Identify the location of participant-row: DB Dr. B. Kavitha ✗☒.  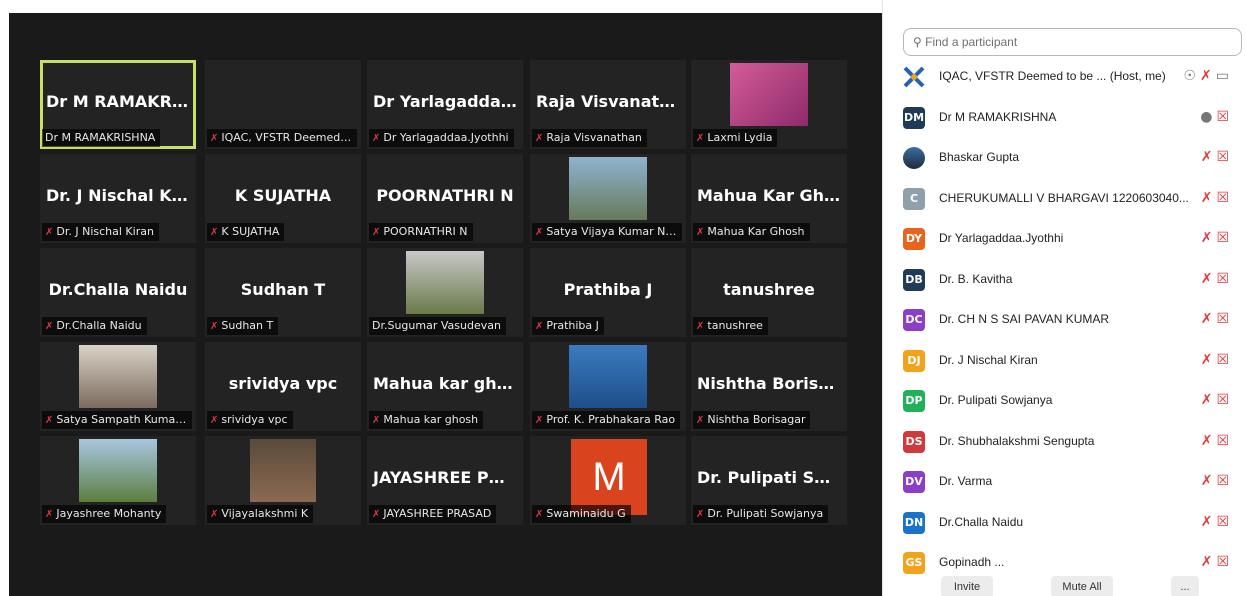
(1064, 282).